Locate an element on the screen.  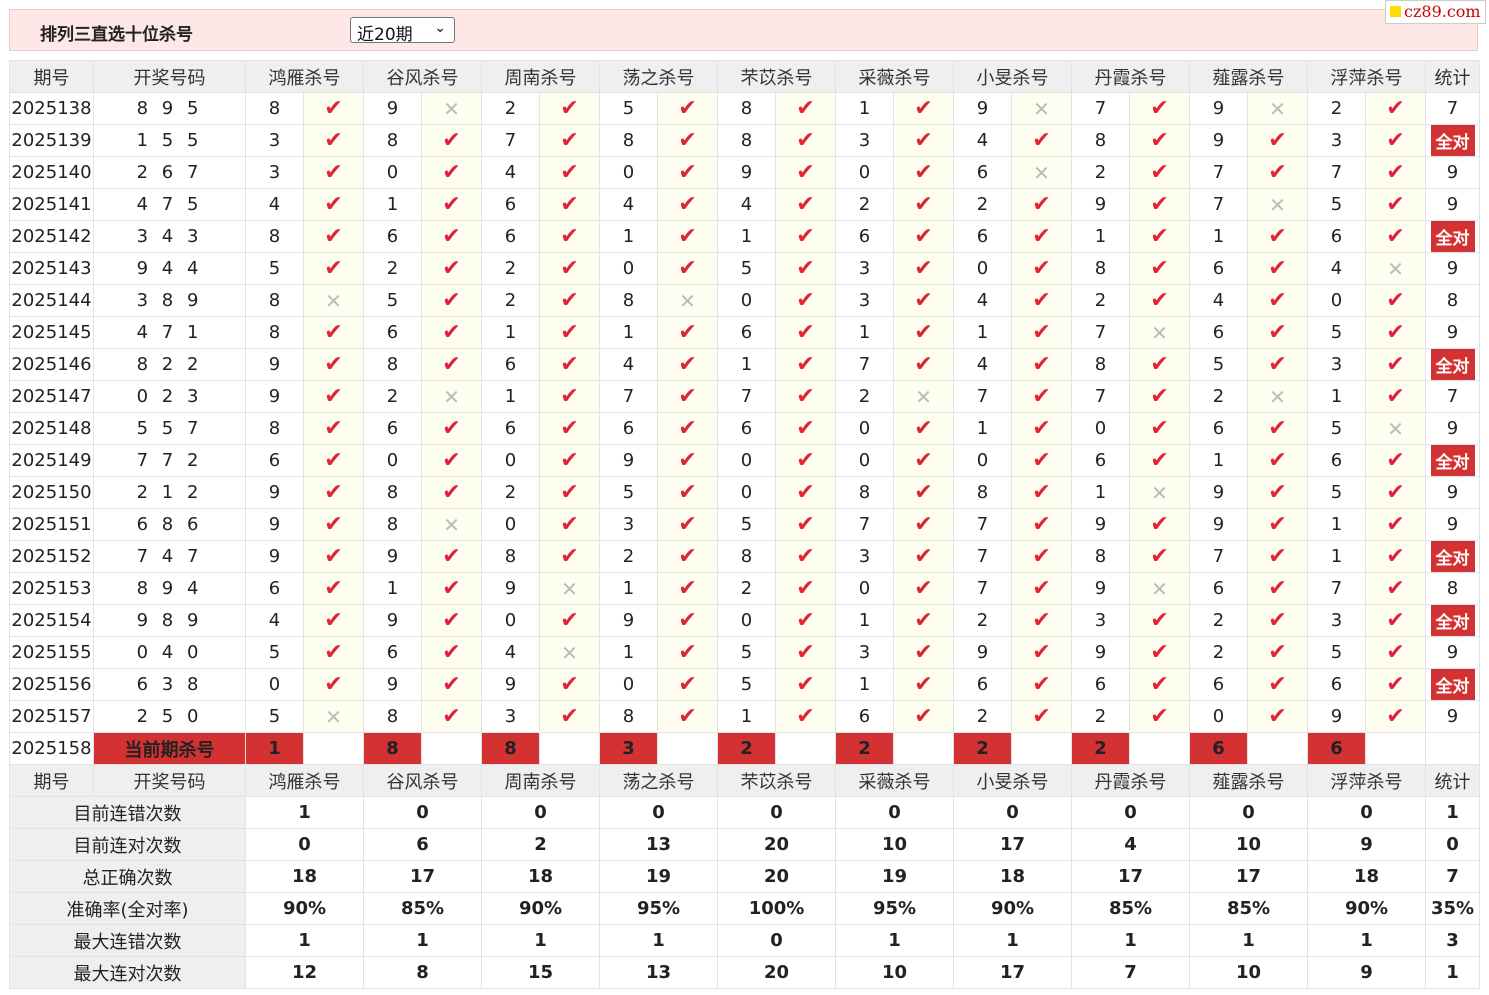
stat-cell: 全对 is located at coordinates (1452, 556).